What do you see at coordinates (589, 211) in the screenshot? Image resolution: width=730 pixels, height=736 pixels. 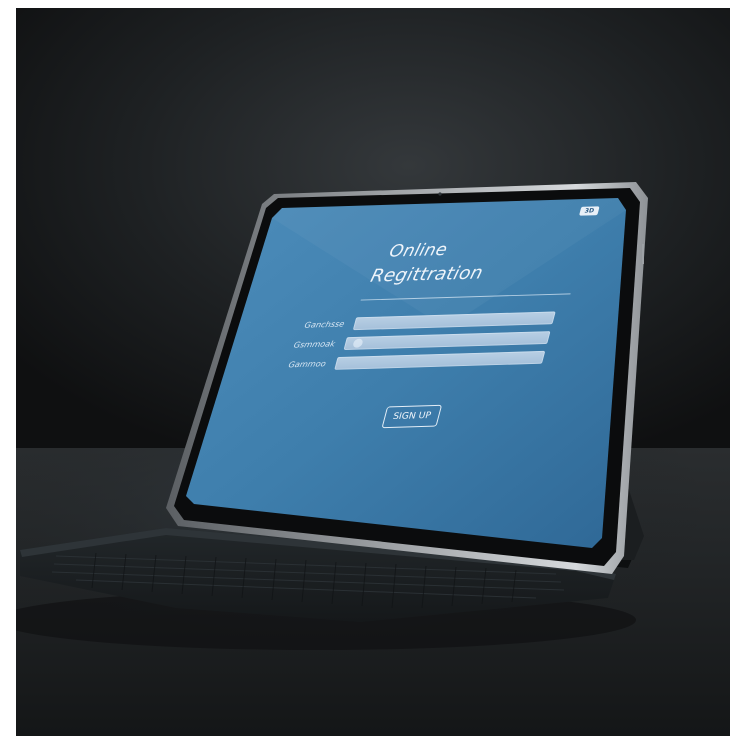 I see `battery-badge: 3D` at bounding box center [589, 211].